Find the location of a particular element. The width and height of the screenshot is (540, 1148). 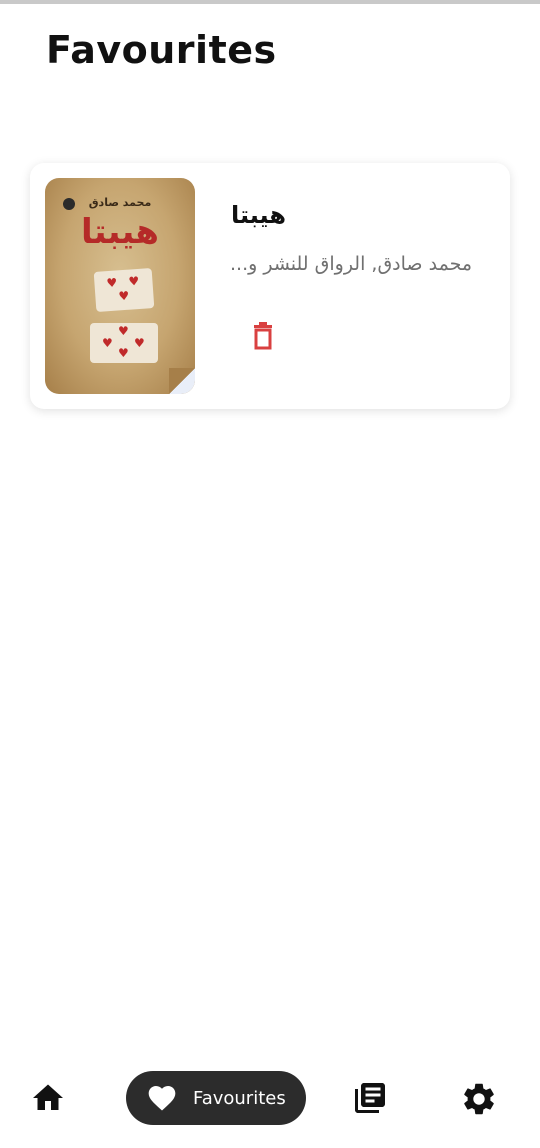

page-curl is located at coordinates (182, 381).